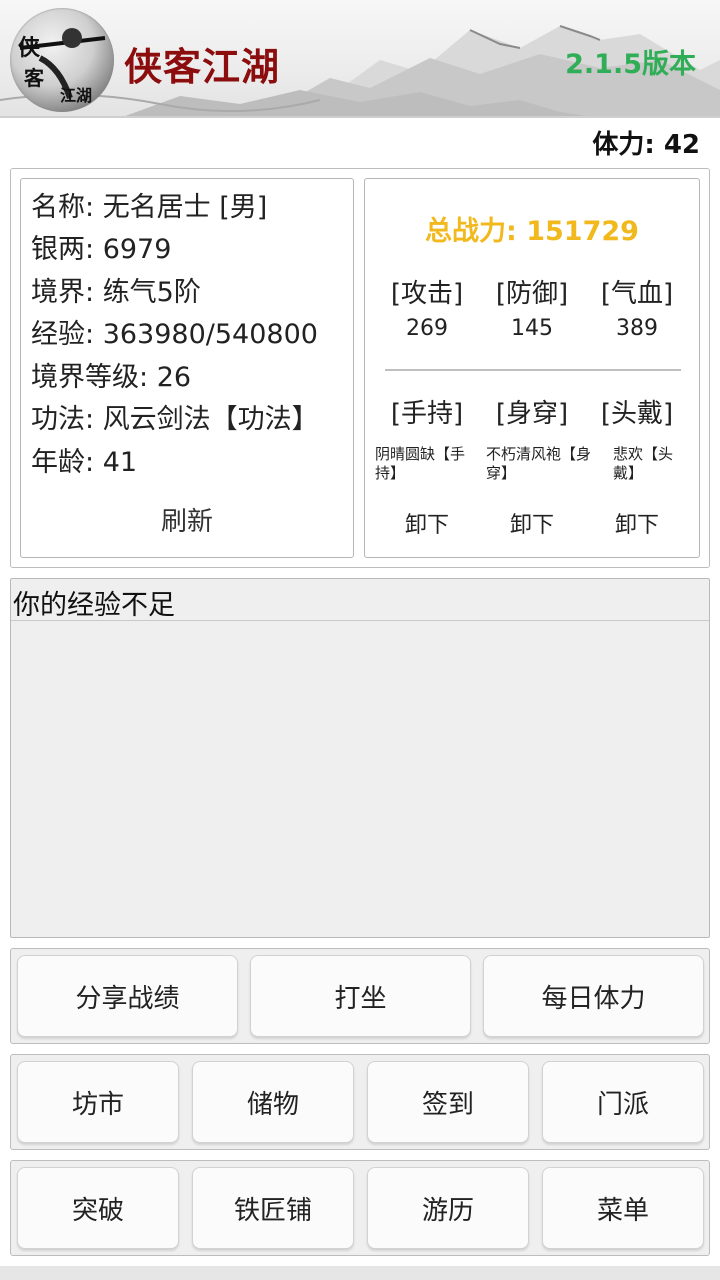  What do you see at coordinates (360, 1273) in the screenshot?
I see `bottom-strip` at bounding box center [360, 1273].